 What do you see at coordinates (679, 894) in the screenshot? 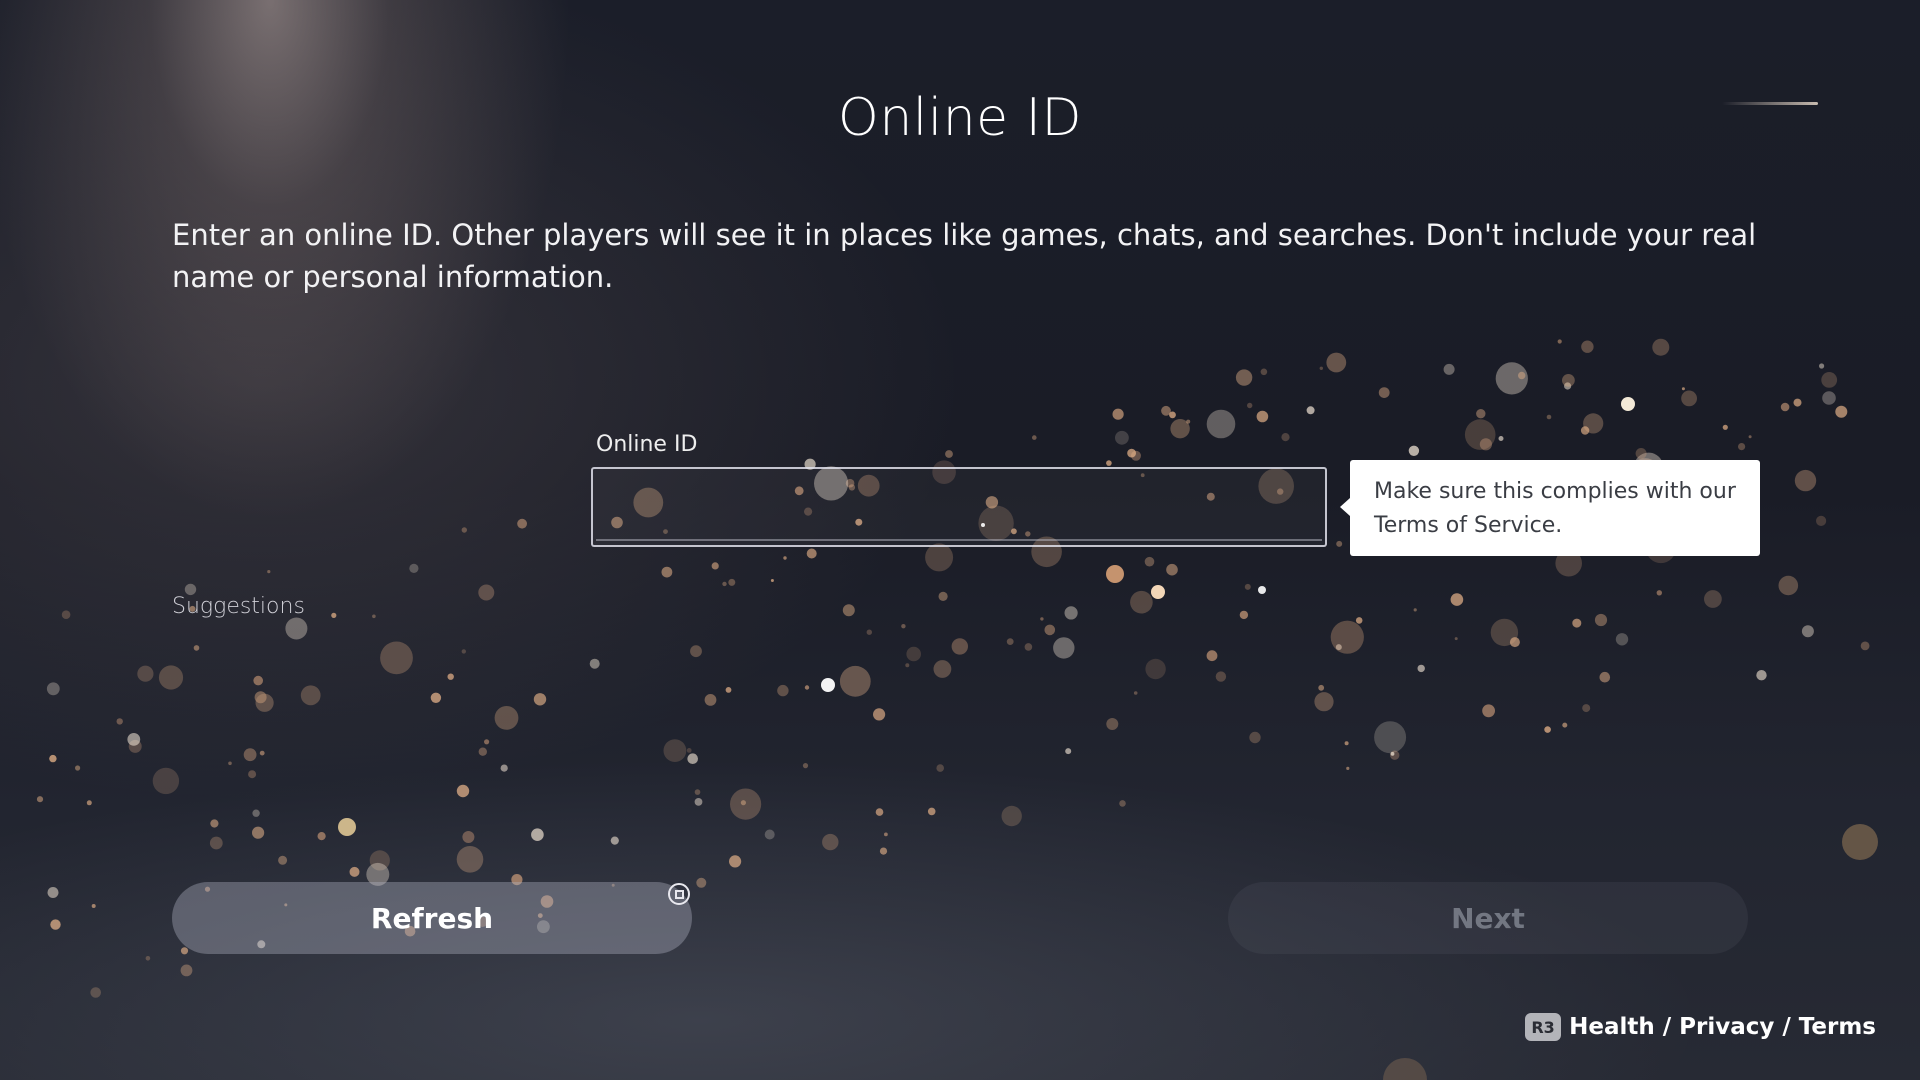
I see `square-button-icon` at bounding box center [679, 894].